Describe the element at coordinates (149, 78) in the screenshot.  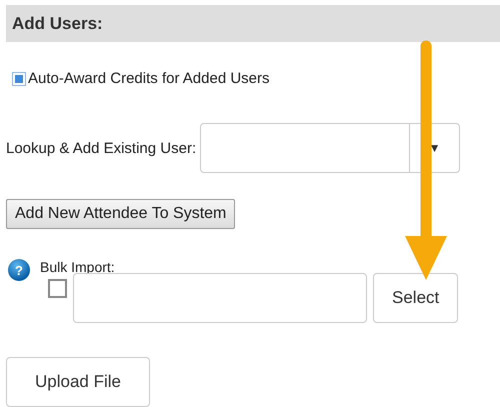
I see `checkbox-label: Auto-Award Credits for Added Users` at that location.